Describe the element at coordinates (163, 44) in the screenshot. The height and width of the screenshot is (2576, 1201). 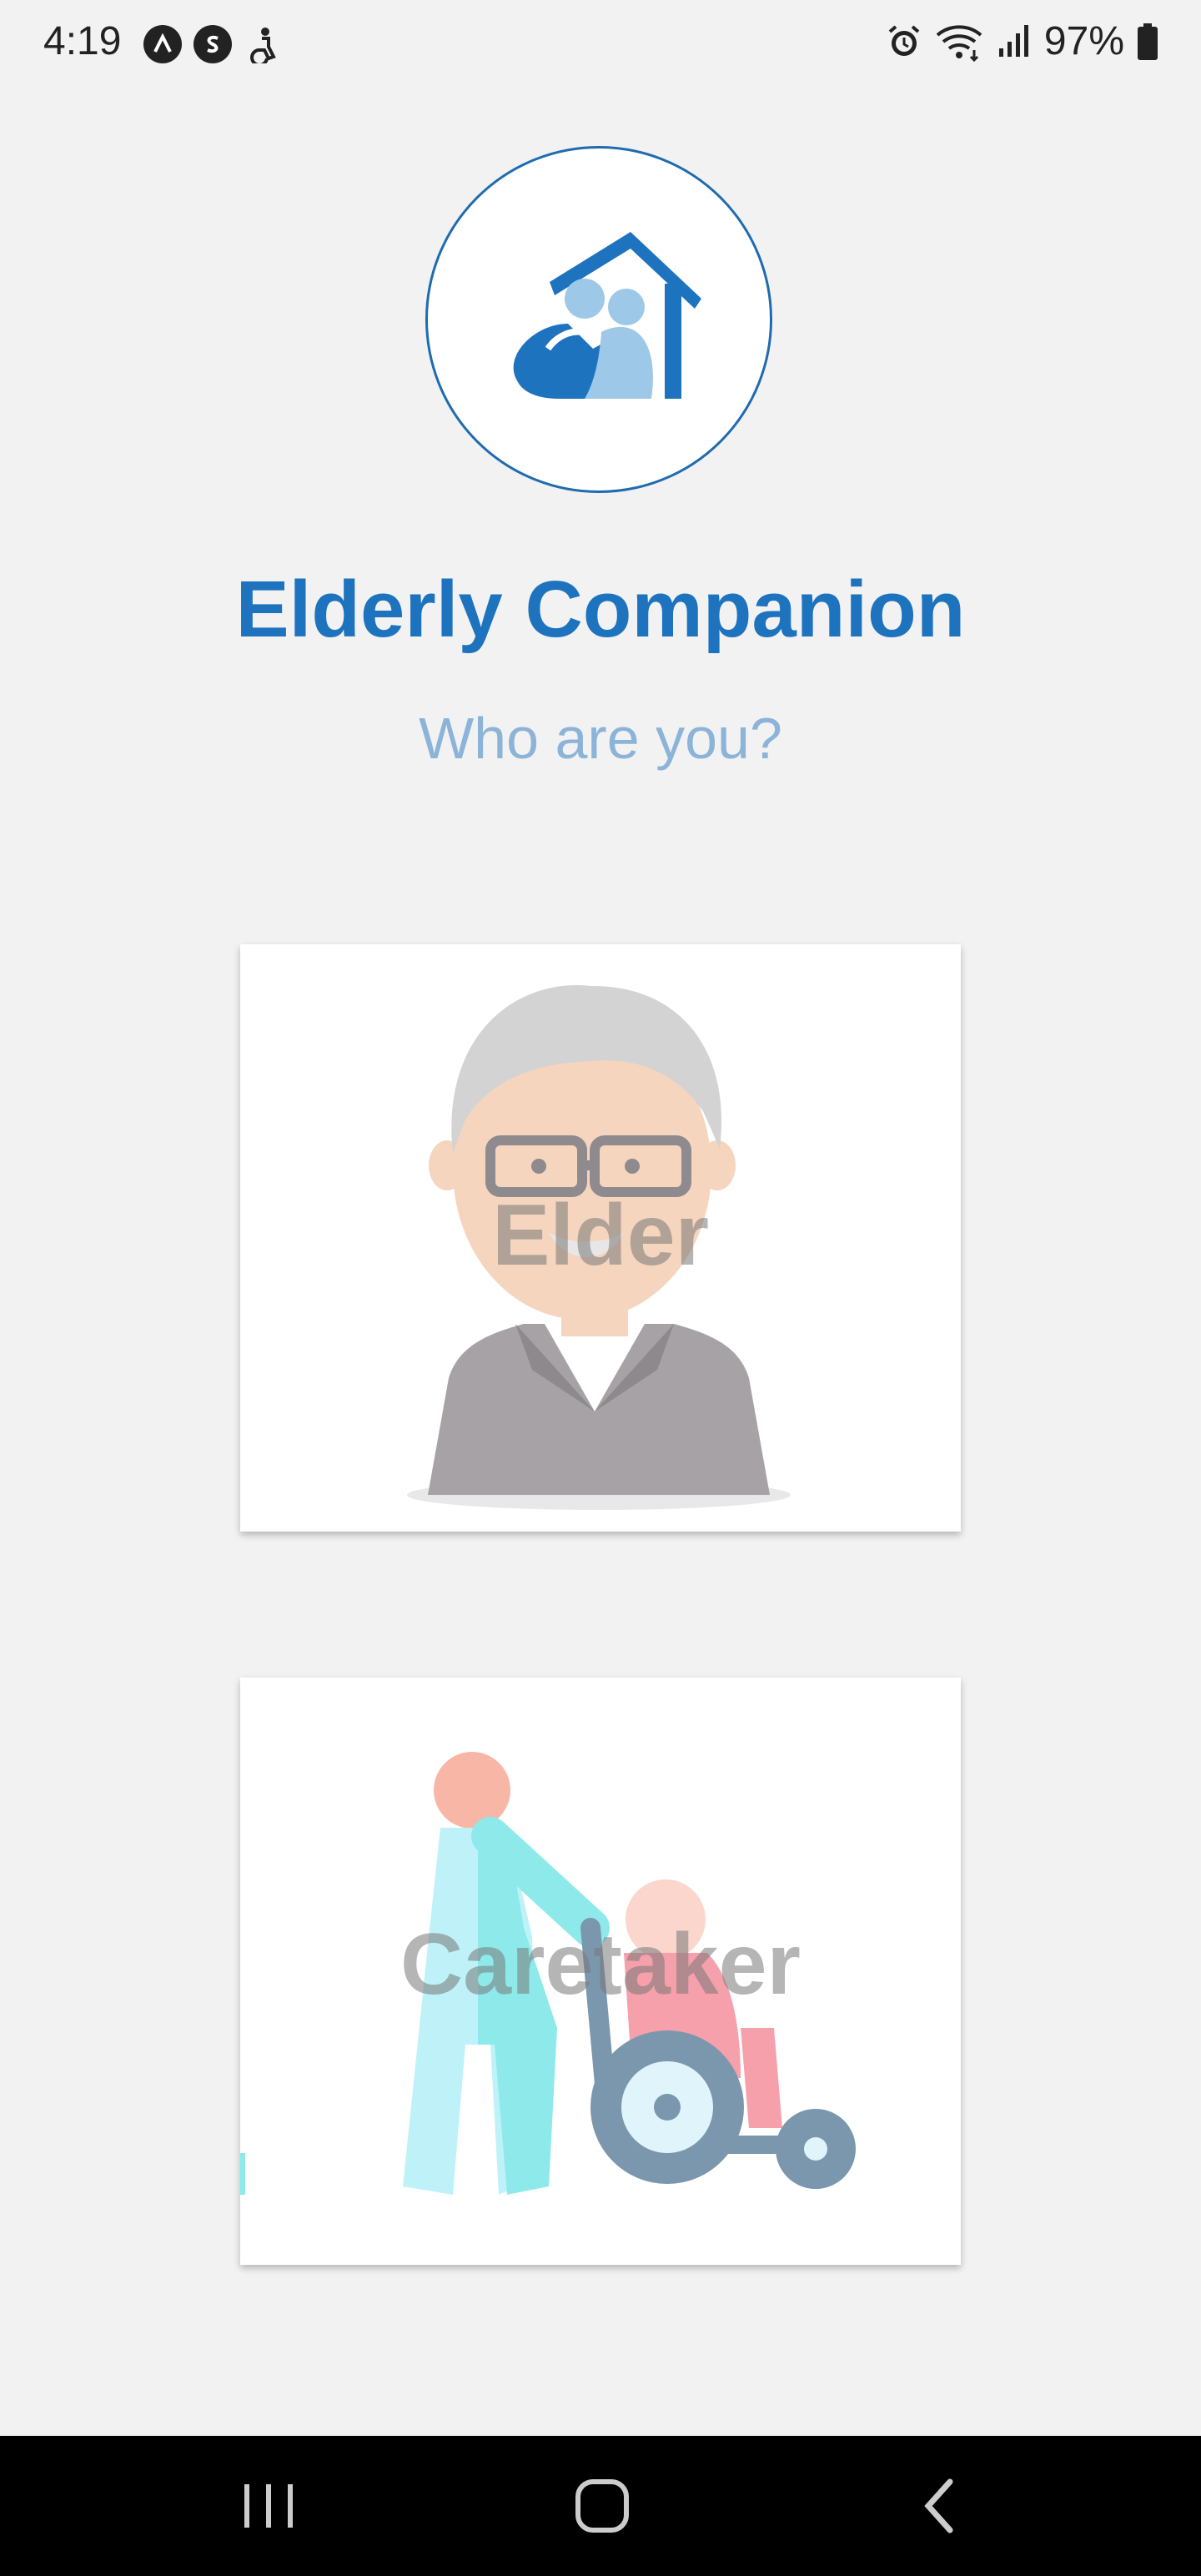
I see `app-a-icon` at that location.